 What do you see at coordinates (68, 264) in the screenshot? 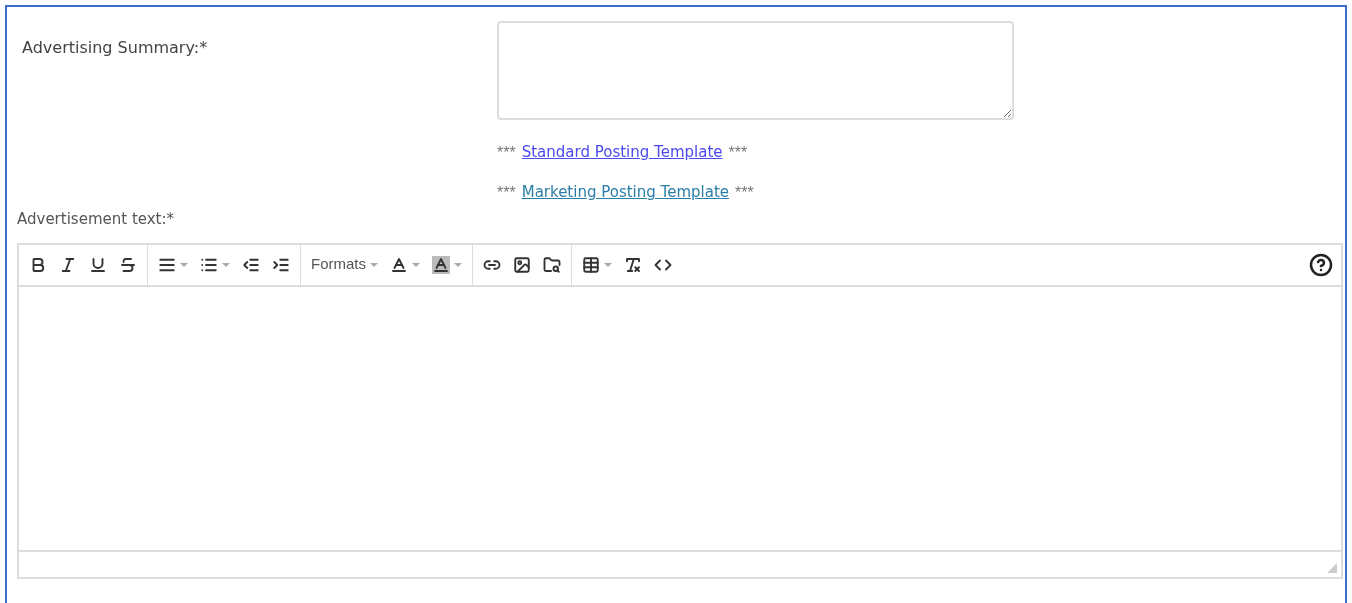
I see `italic-icon` at bounding box center [68, 264].